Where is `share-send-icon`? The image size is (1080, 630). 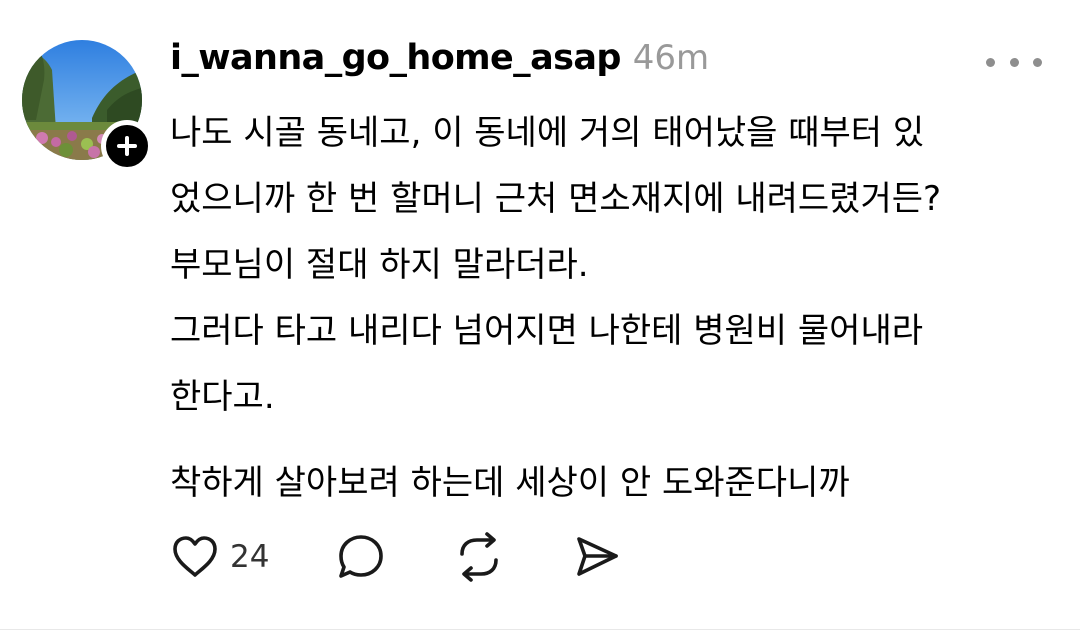
share-send-icon is located at coordinates (598, 556).